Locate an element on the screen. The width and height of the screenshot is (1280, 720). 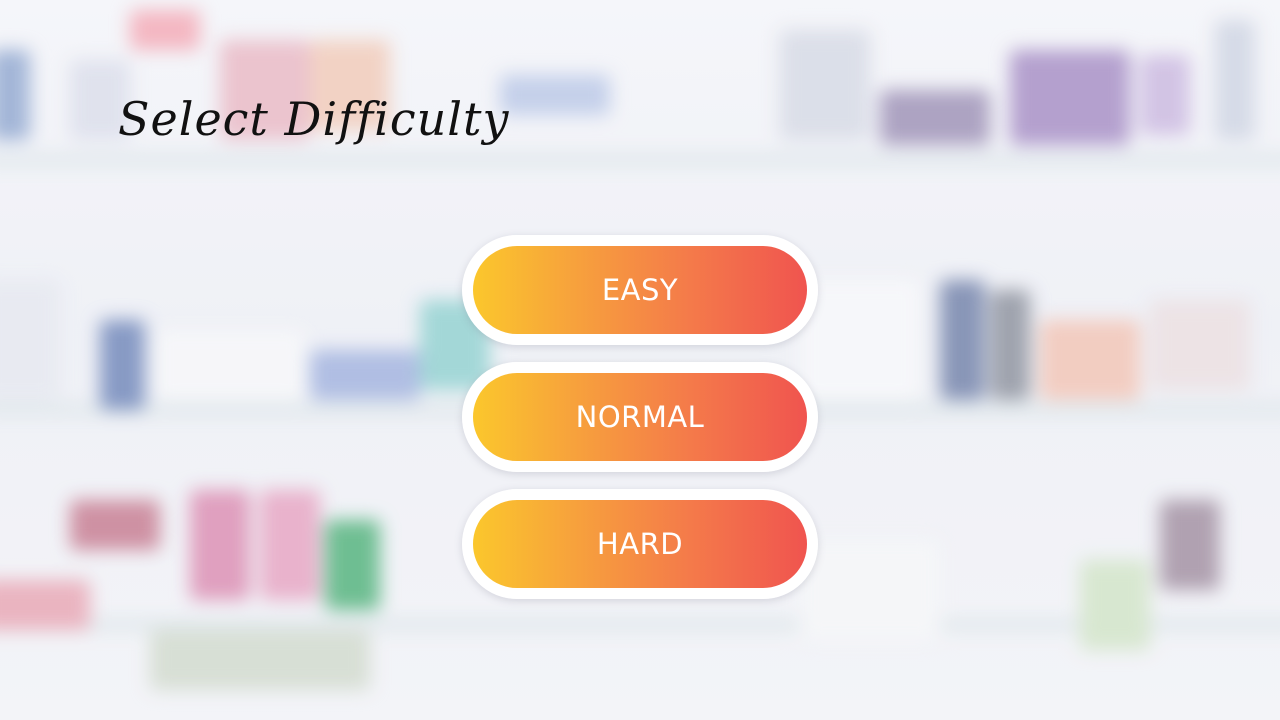
difficulty-menu: EASY NORMAL HARD is located at coordinates (640, 417).